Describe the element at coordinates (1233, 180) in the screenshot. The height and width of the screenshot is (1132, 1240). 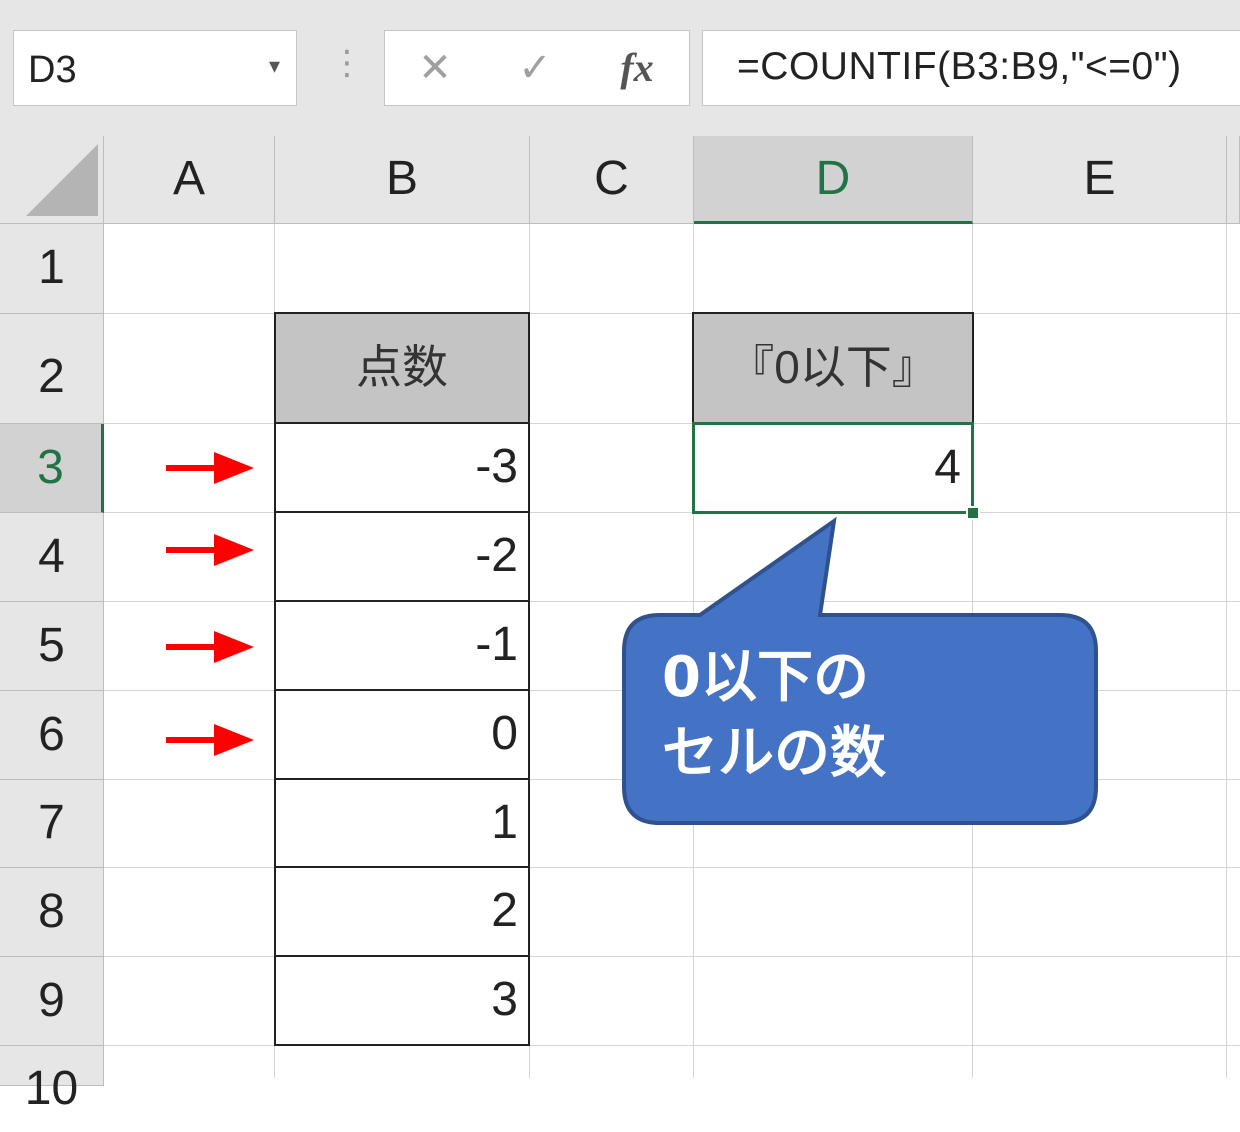
I see `column-header-f` at that location.